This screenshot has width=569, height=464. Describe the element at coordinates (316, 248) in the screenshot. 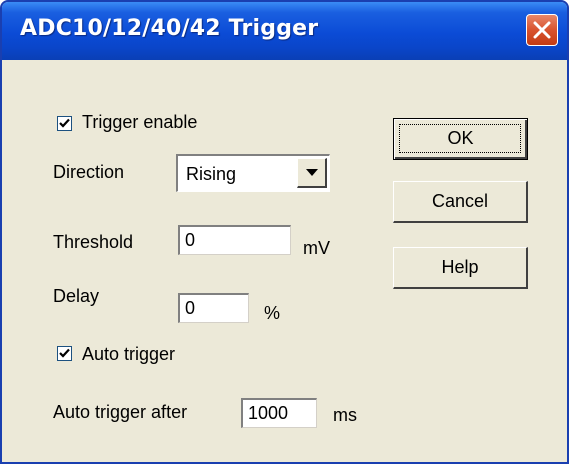

I see `threshold-unit: mV` at that location.